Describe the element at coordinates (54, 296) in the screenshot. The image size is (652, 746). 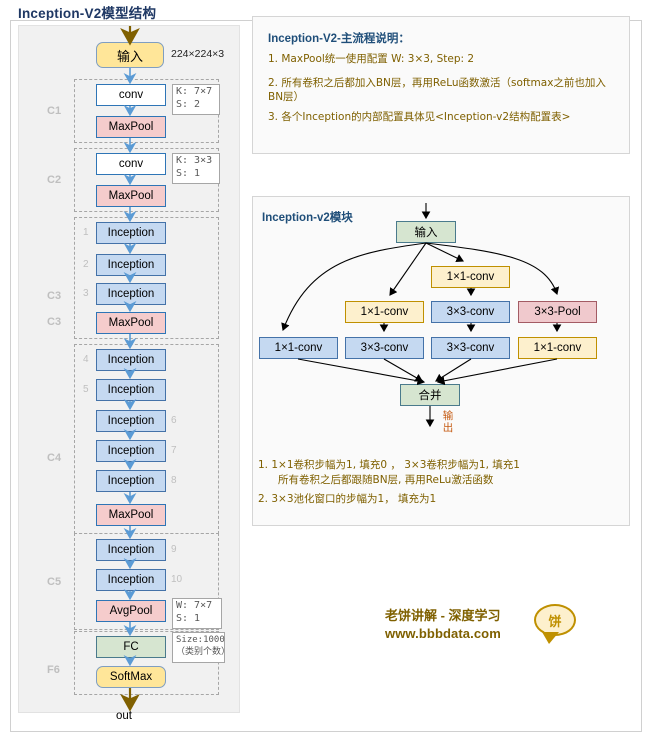
I see `group-label-c3-a: C3` at that location.